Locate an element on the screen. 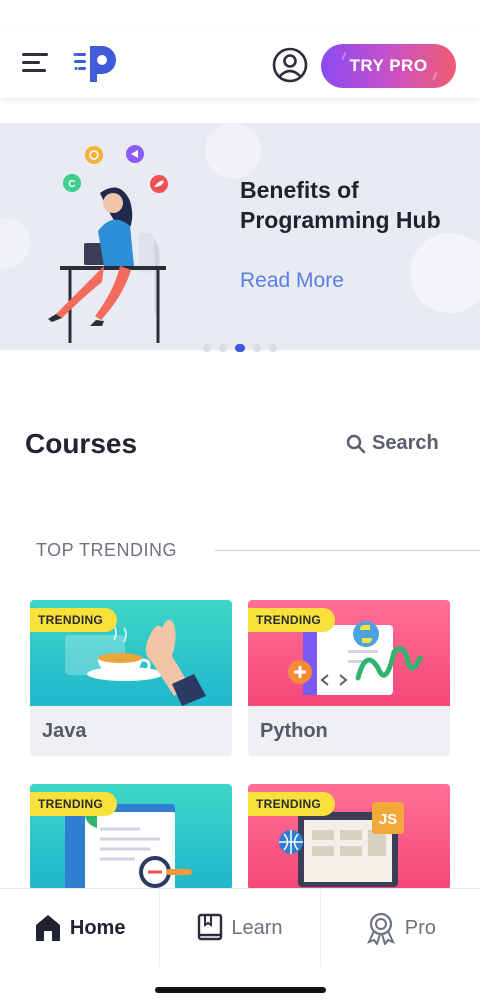 The width and height of the screenshot is (480, 1007). tab-pro: Pro is located at coordinates (400, 928).